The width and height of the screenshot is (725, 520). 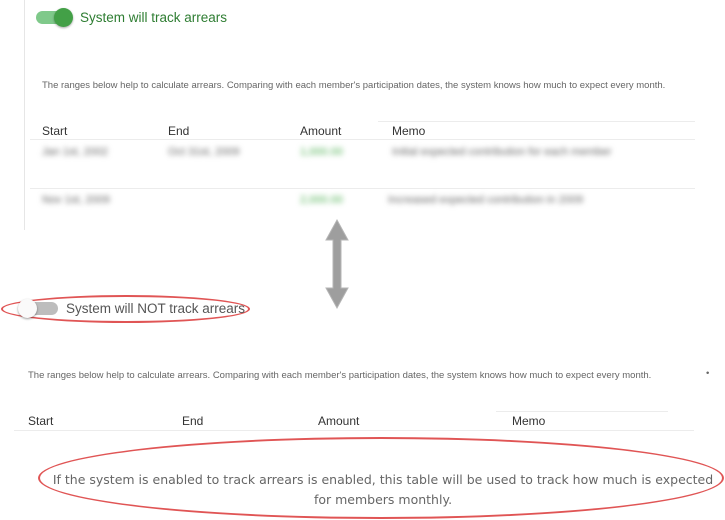 I want to click on top-col-memo: Memo, so click(x=409, y=131).